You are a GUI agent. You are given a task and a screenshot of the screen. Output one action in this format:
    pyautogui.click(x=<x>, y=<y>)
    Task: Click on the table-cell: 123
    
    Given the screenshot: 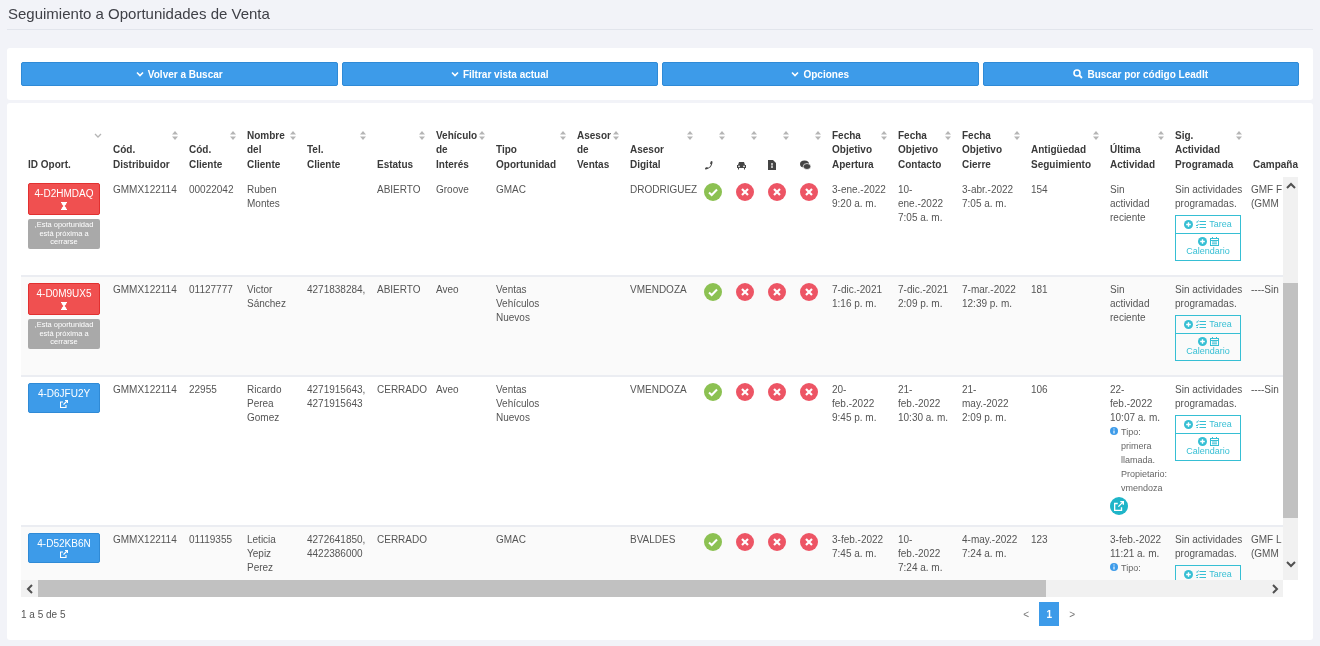 What is the action you would take?
    pyautogui.click(x=1039, y=539)
    